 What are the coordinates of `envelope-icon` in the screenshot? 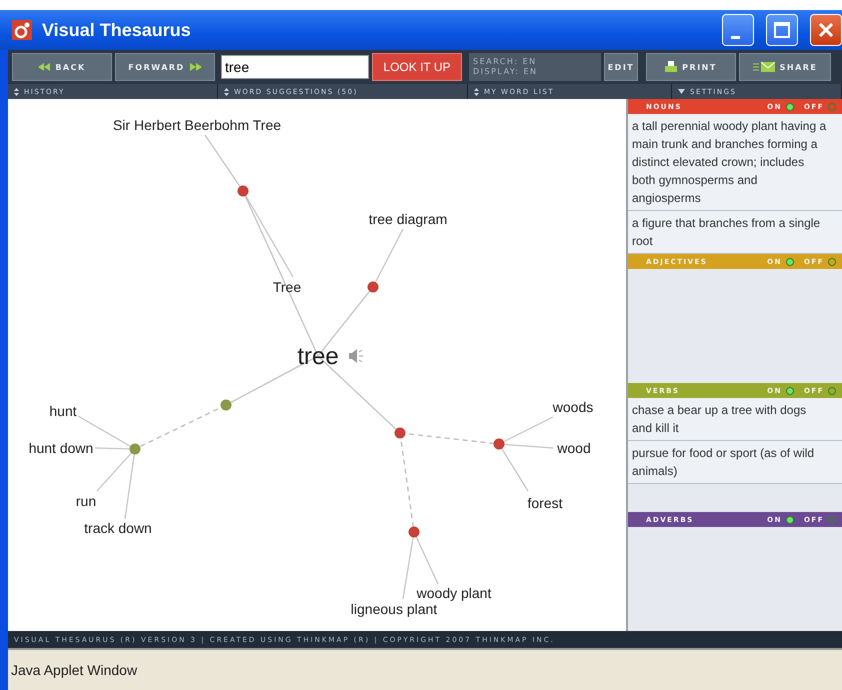 It's located at (763, 67).